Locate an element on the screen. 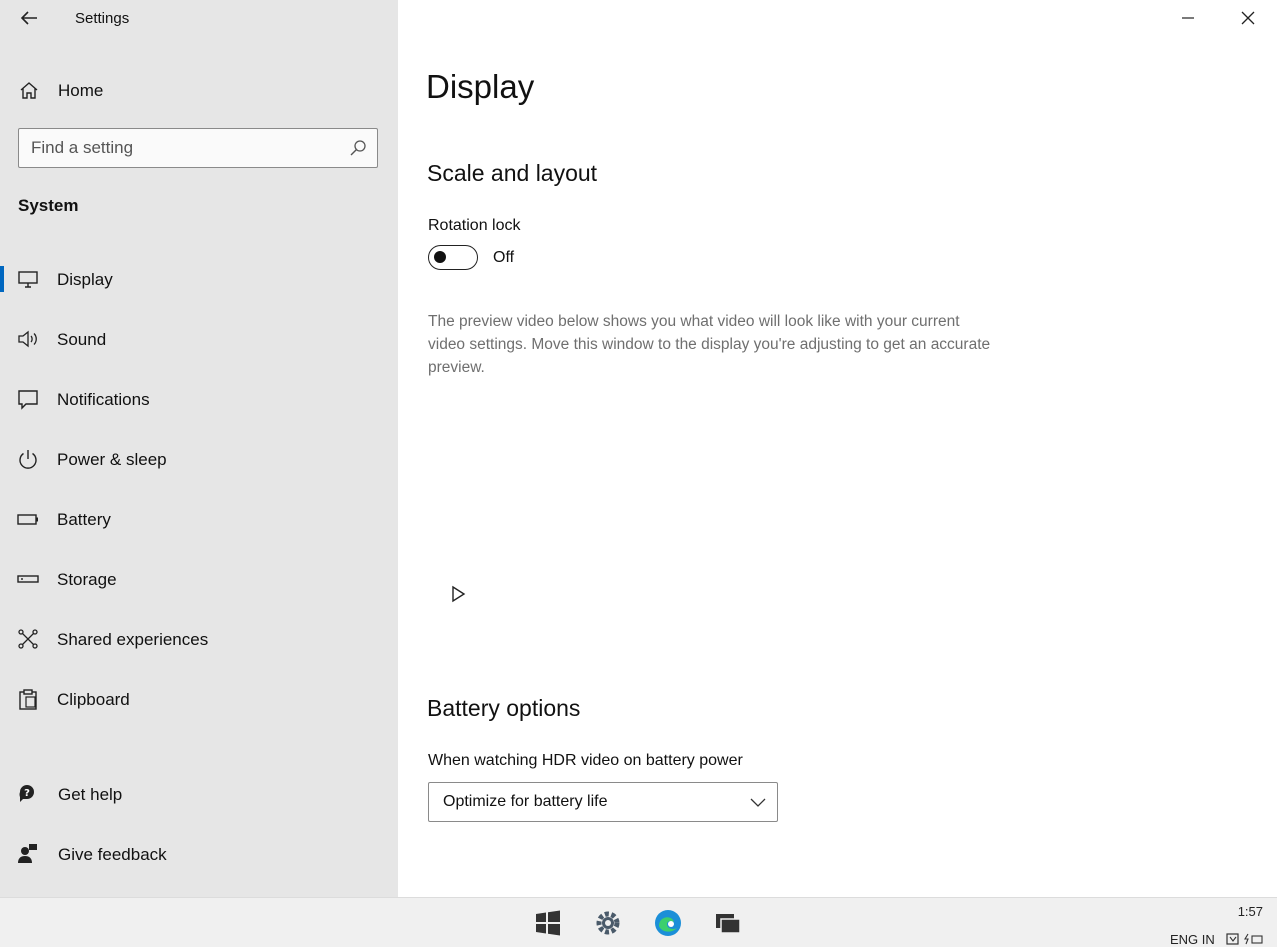  rotation-lock-state: Off is located at coordinates (504, 257).